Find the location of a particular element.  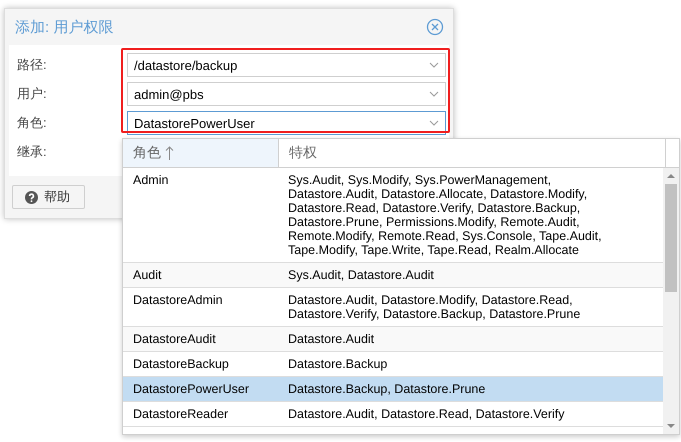

scrollbar is located at coordinates (671, 301).